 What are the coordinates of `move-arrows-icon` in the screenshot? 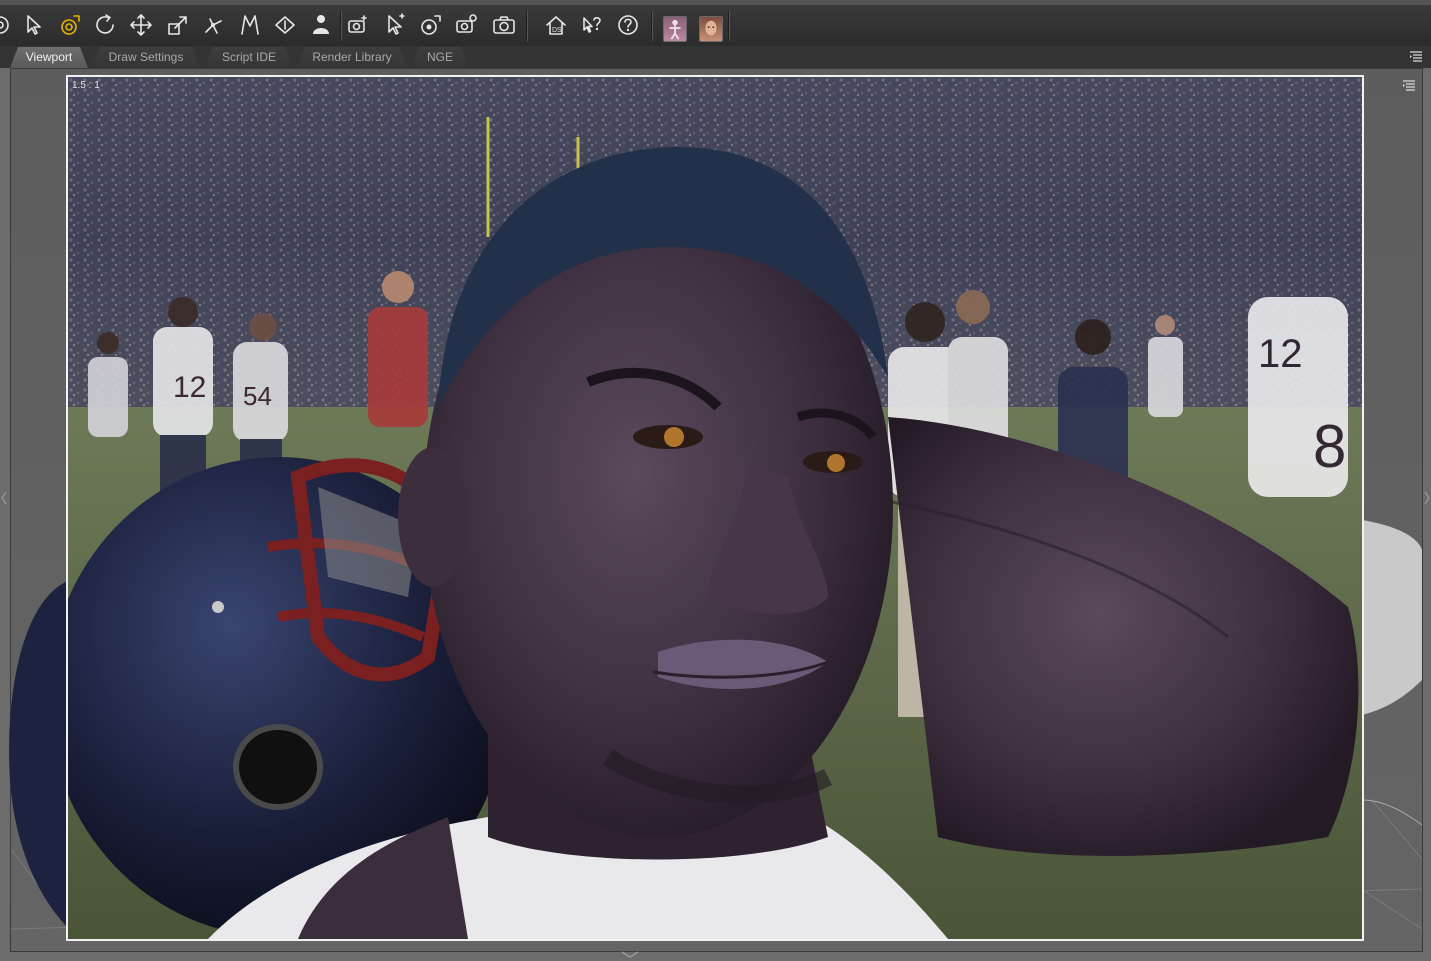 It's located at (141, 25).